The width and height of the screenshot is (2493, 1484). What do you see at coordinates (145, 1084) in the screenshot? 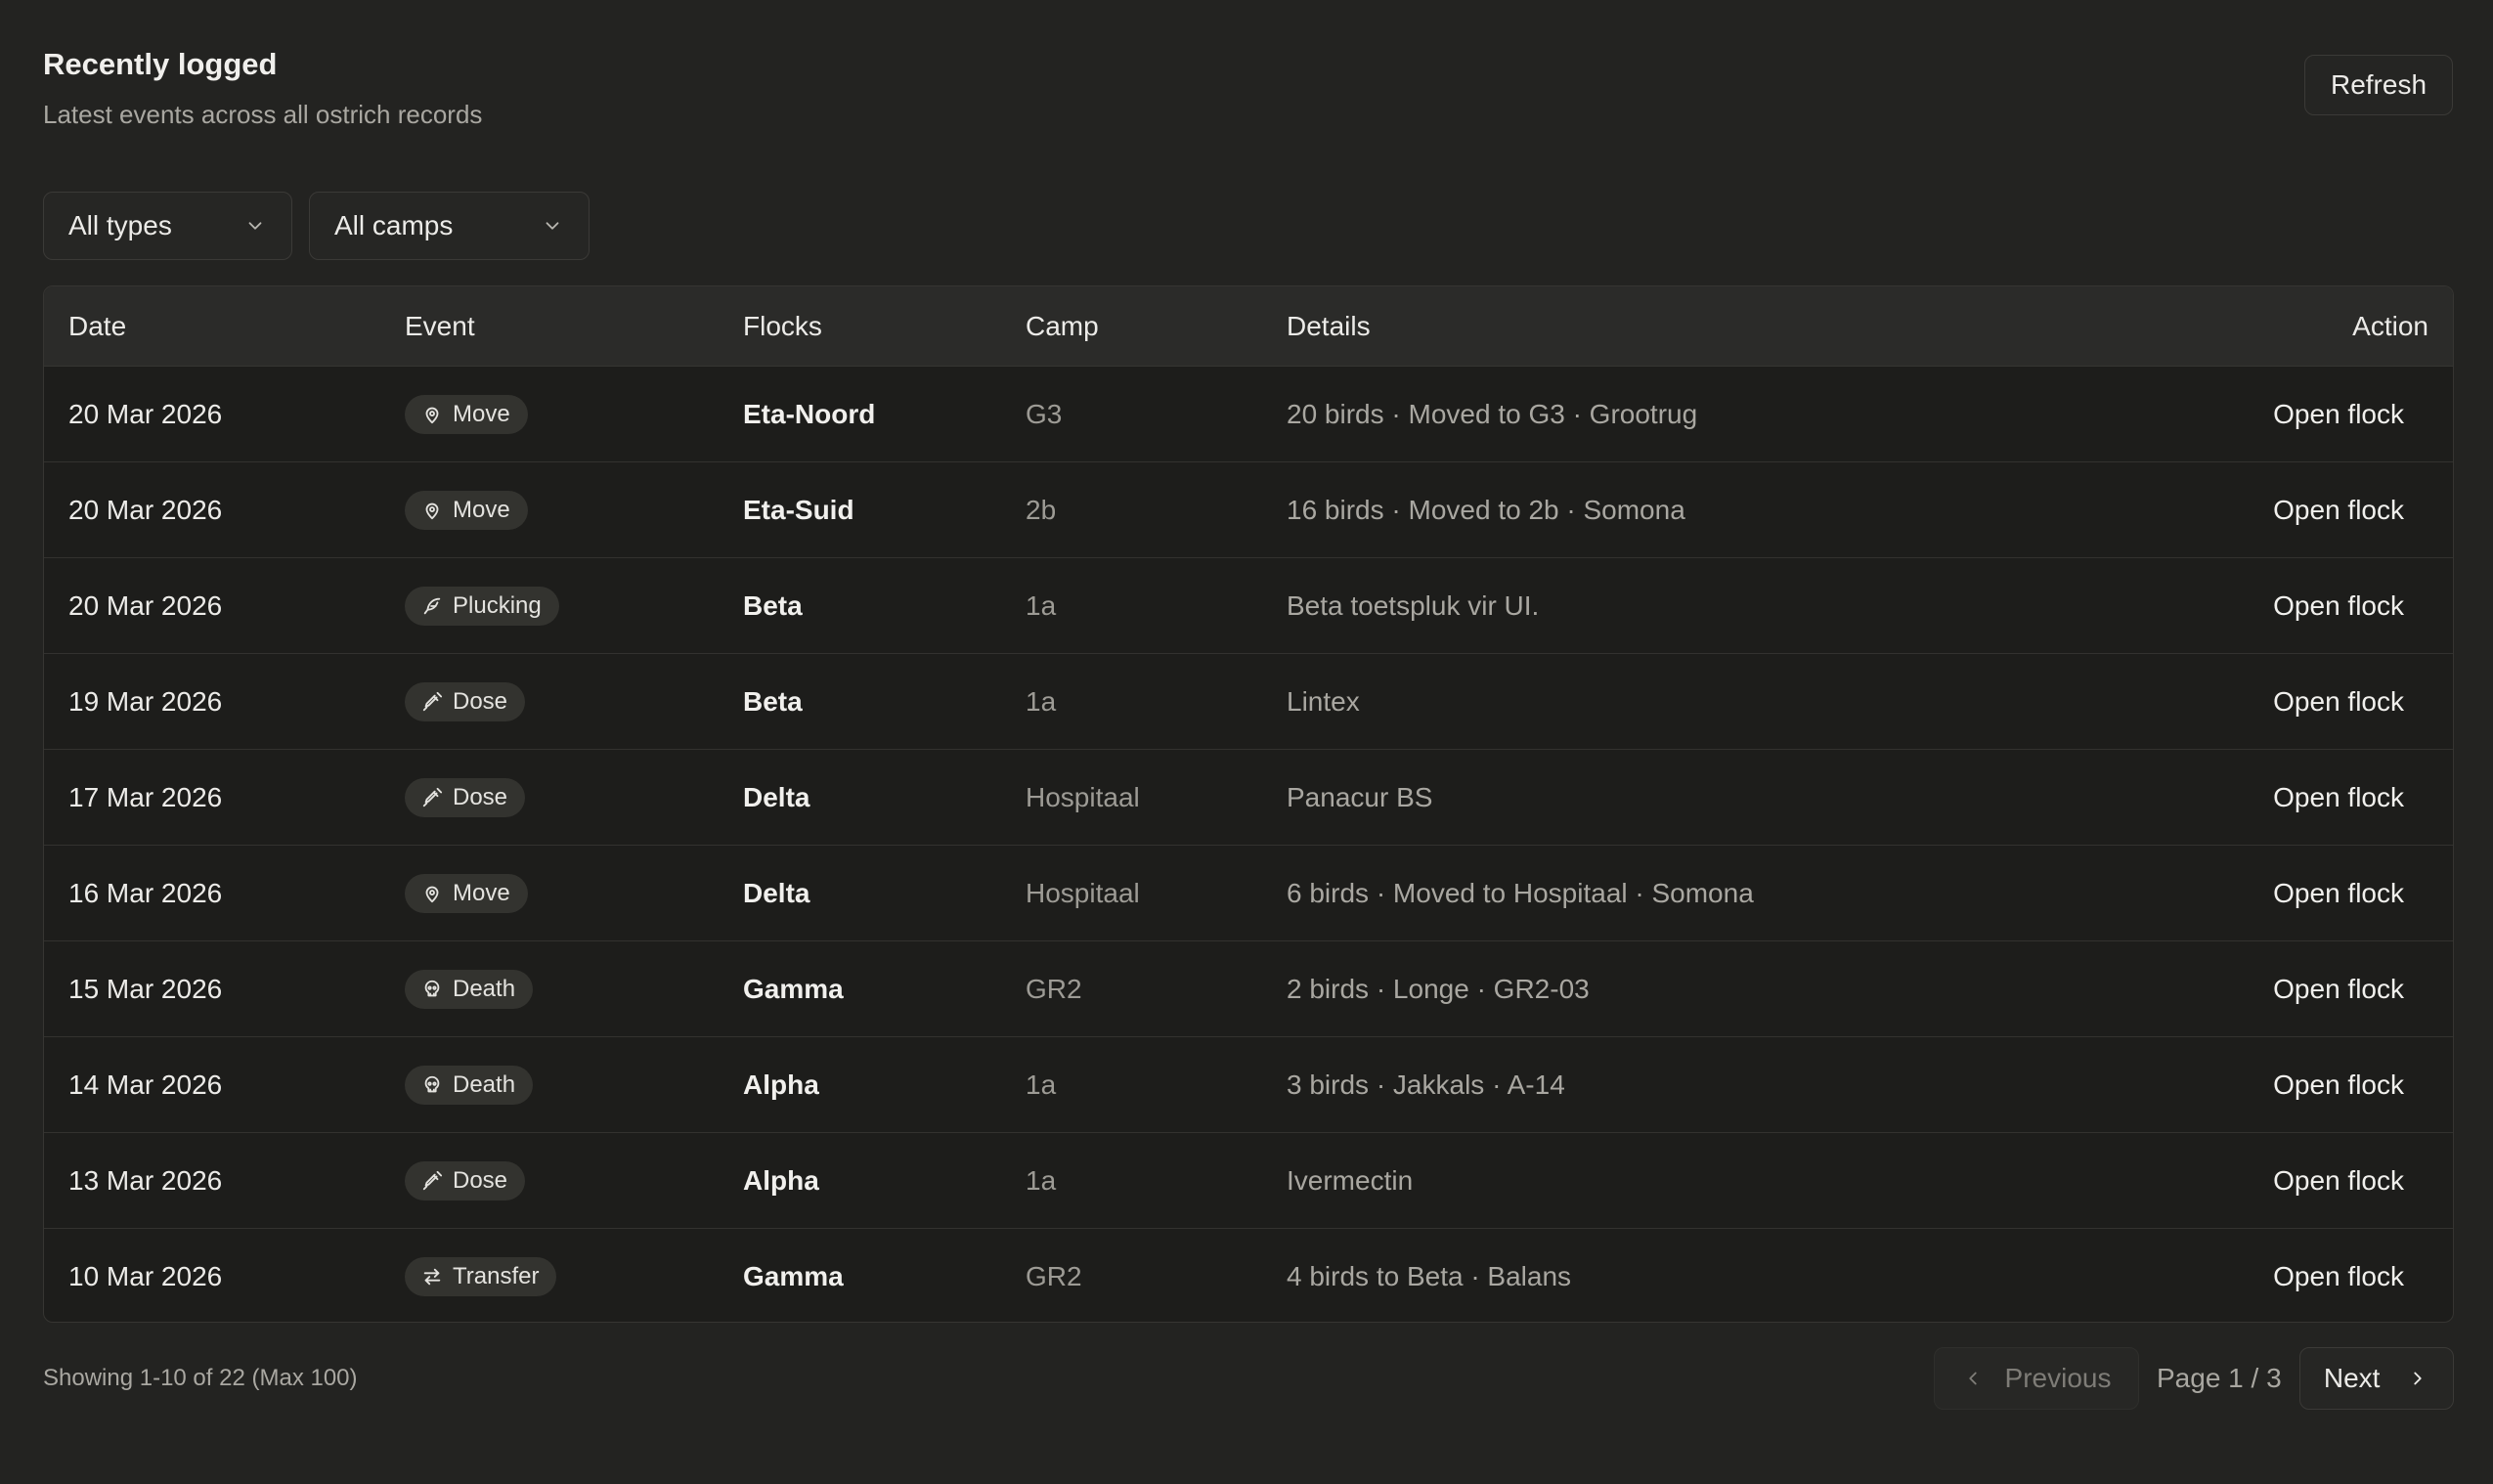
I see `row-date: 14 Mar 2026` at bounding box center [145, 1084].